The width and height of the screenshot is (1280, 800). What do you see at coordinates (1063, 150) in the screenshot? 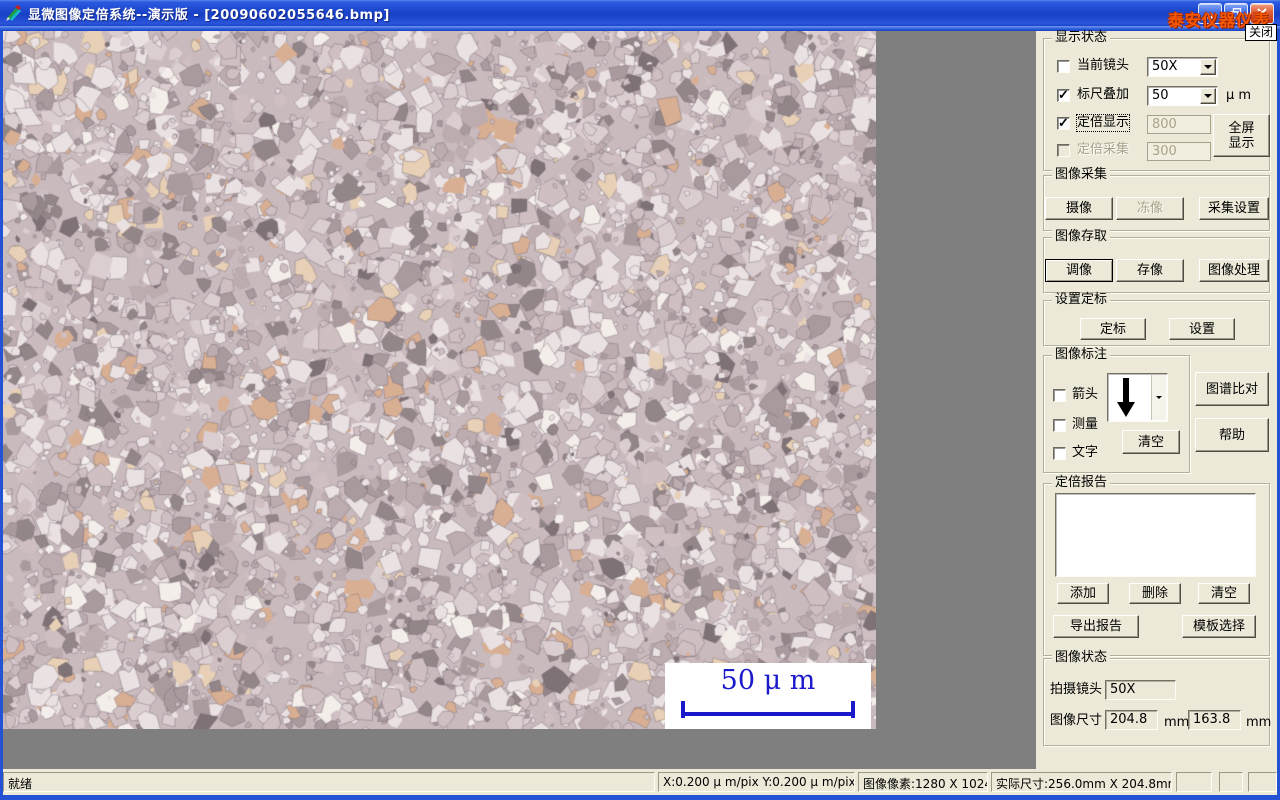
I see `checkbox-fixed-capture` at bounding box center [1063, 150].